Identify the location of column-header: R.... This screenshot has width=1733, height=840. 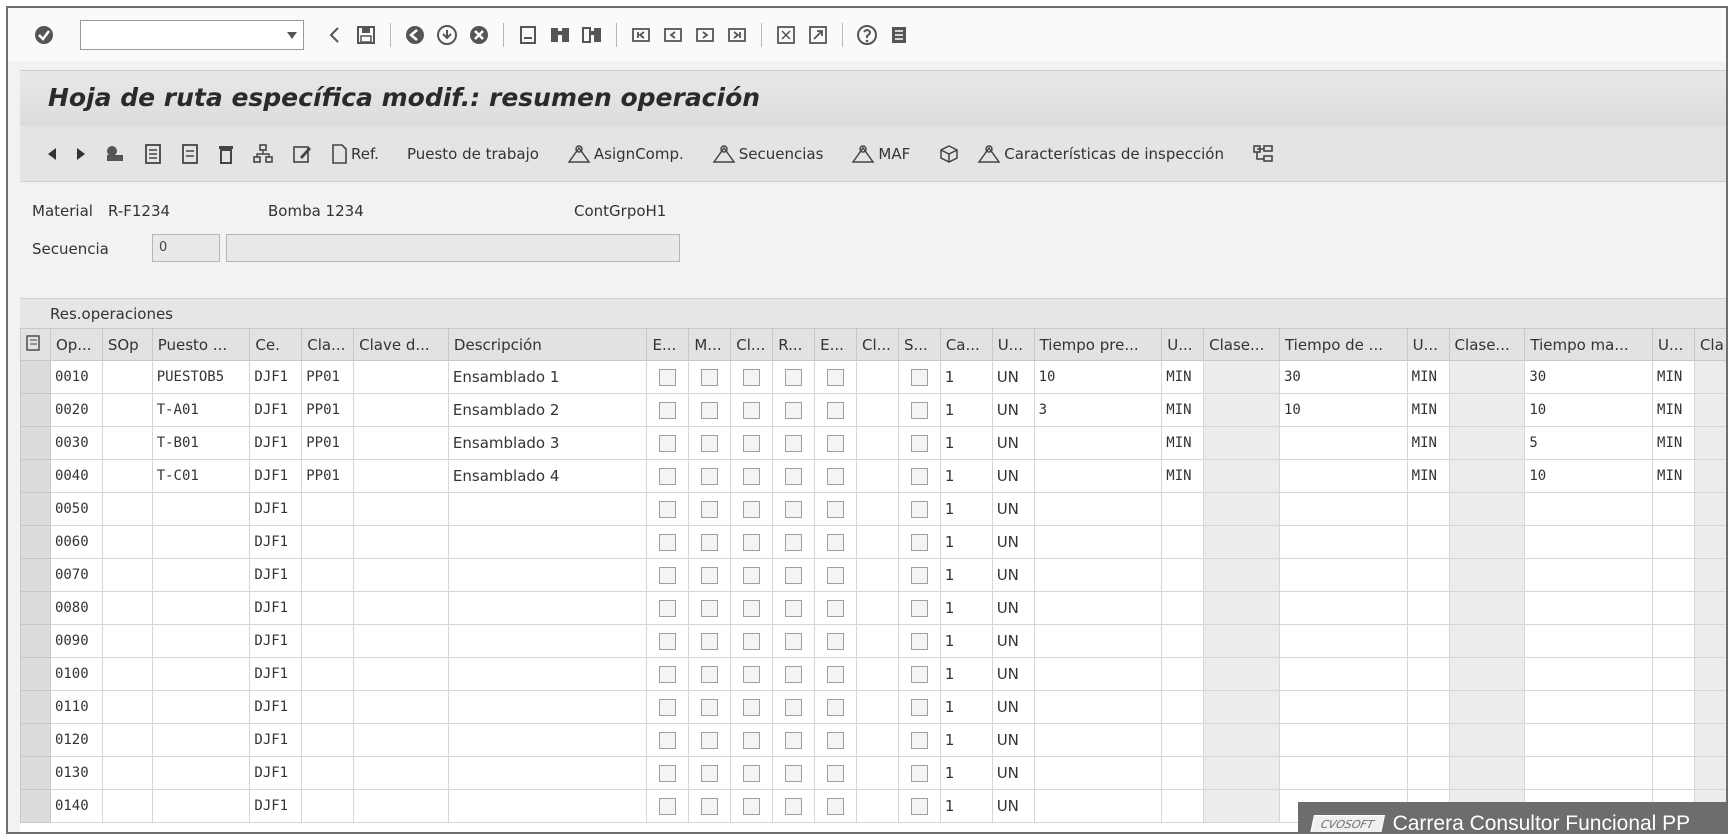
(794, 344).